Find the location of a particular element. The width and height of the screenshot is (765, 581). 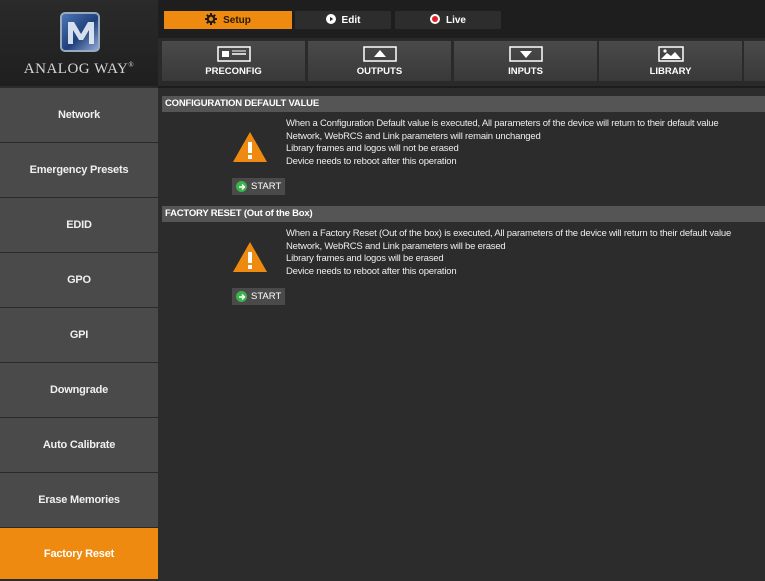

sidebar-item-downgrade: Downgrade is located at coordinates (79, 390).